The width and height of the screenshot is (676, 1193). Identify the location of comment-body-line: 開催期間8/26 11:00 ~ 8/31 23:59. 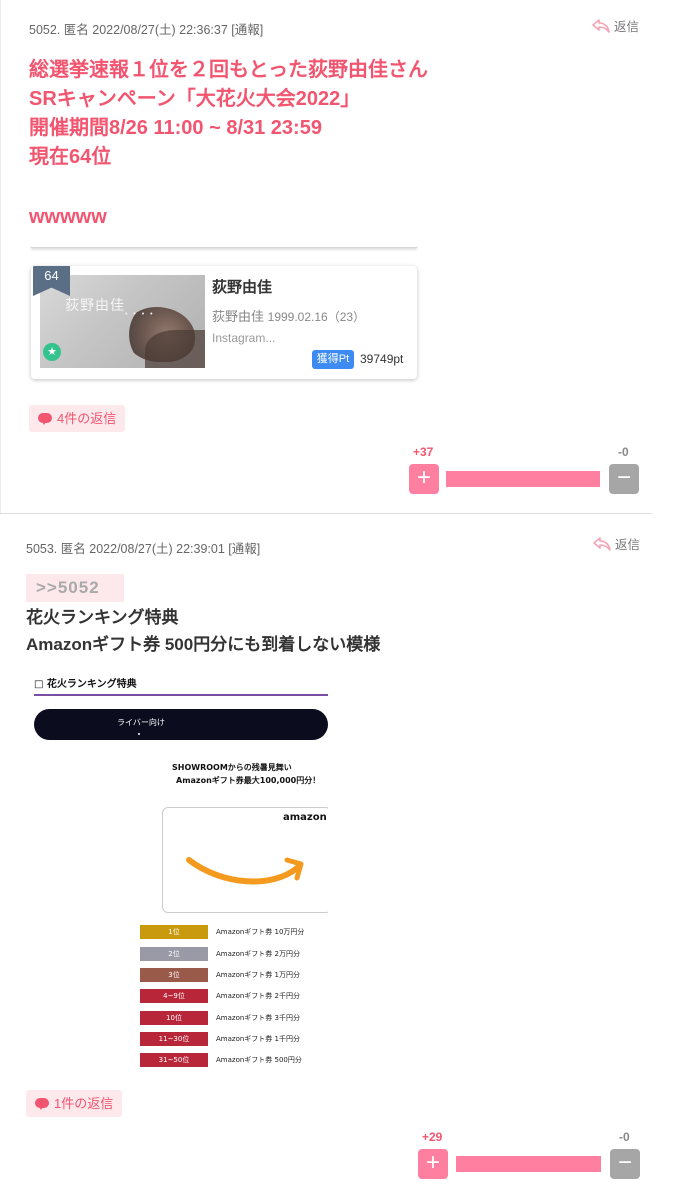
(175, 128).